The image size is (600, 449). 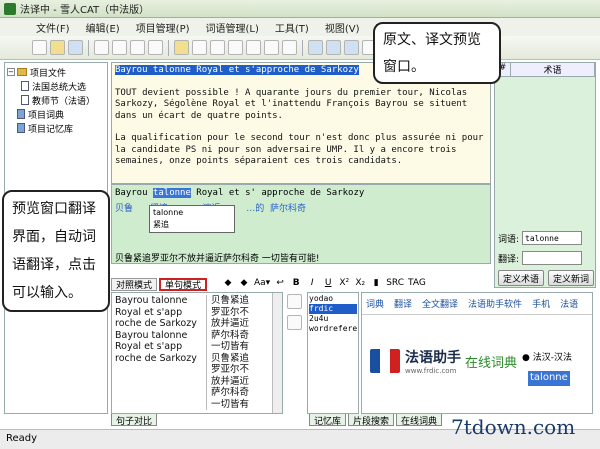 What do you see at coordinates (232, 27) in the screenshot?
I see `menu-terms: 词语管理(L)` at bounding box center [232, 27].